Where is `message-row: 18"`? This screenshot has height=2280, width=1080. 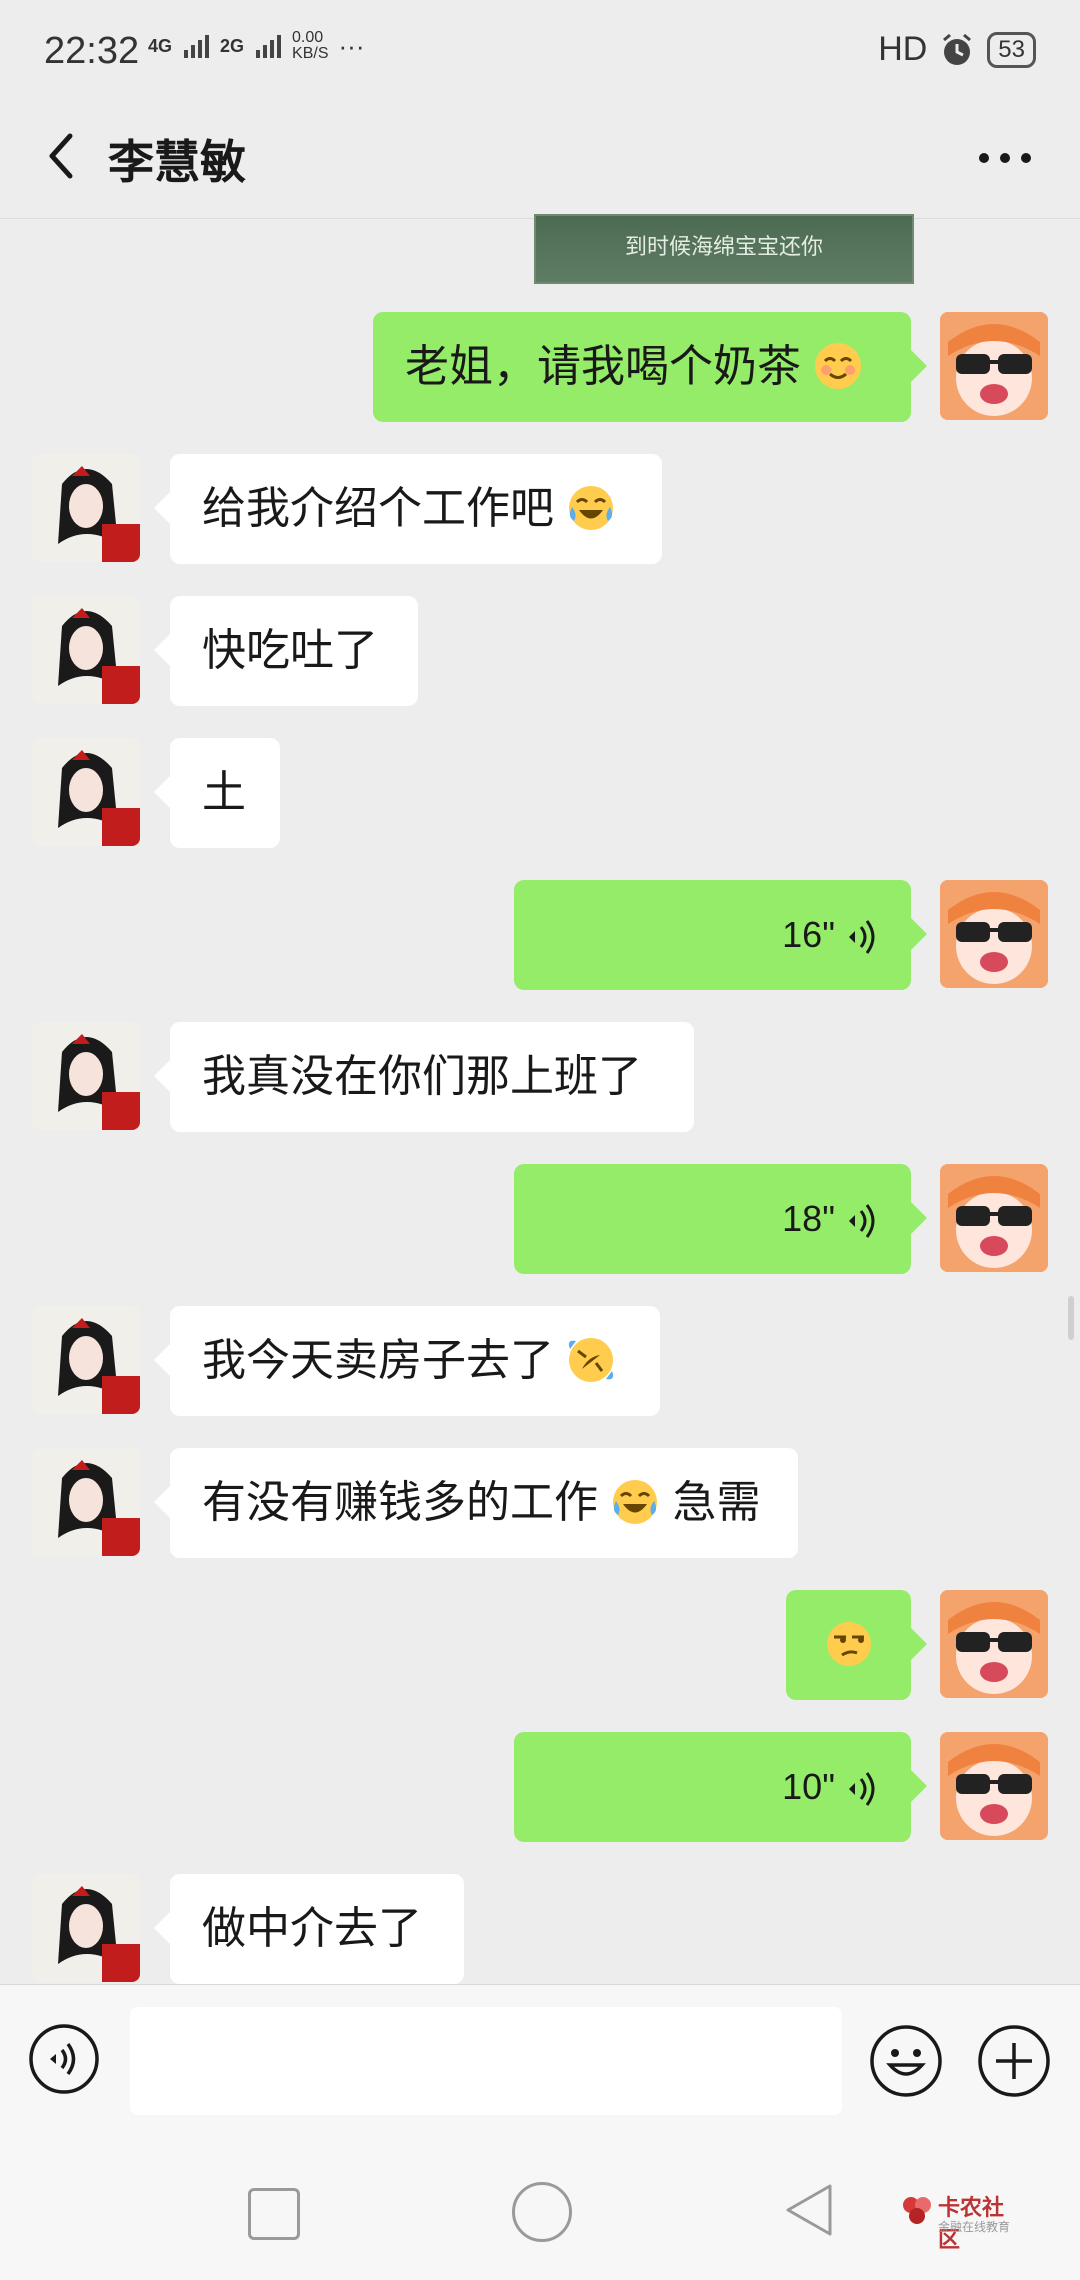 message-row: 18" is located at coordinates (540, 1219).